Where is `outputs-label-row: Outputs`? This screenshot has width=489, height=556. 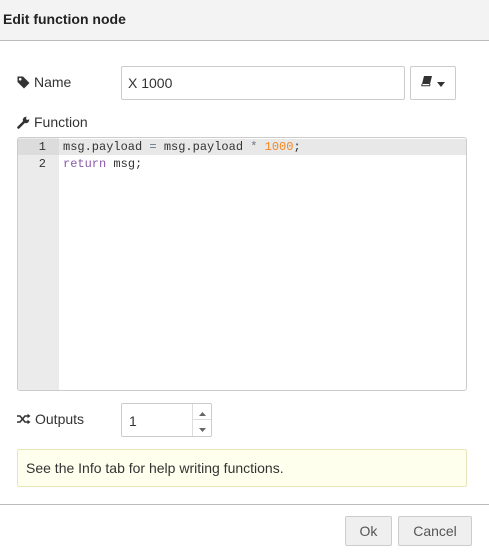 outputs-label-row: Outputs is located at coordinates (50, 419).